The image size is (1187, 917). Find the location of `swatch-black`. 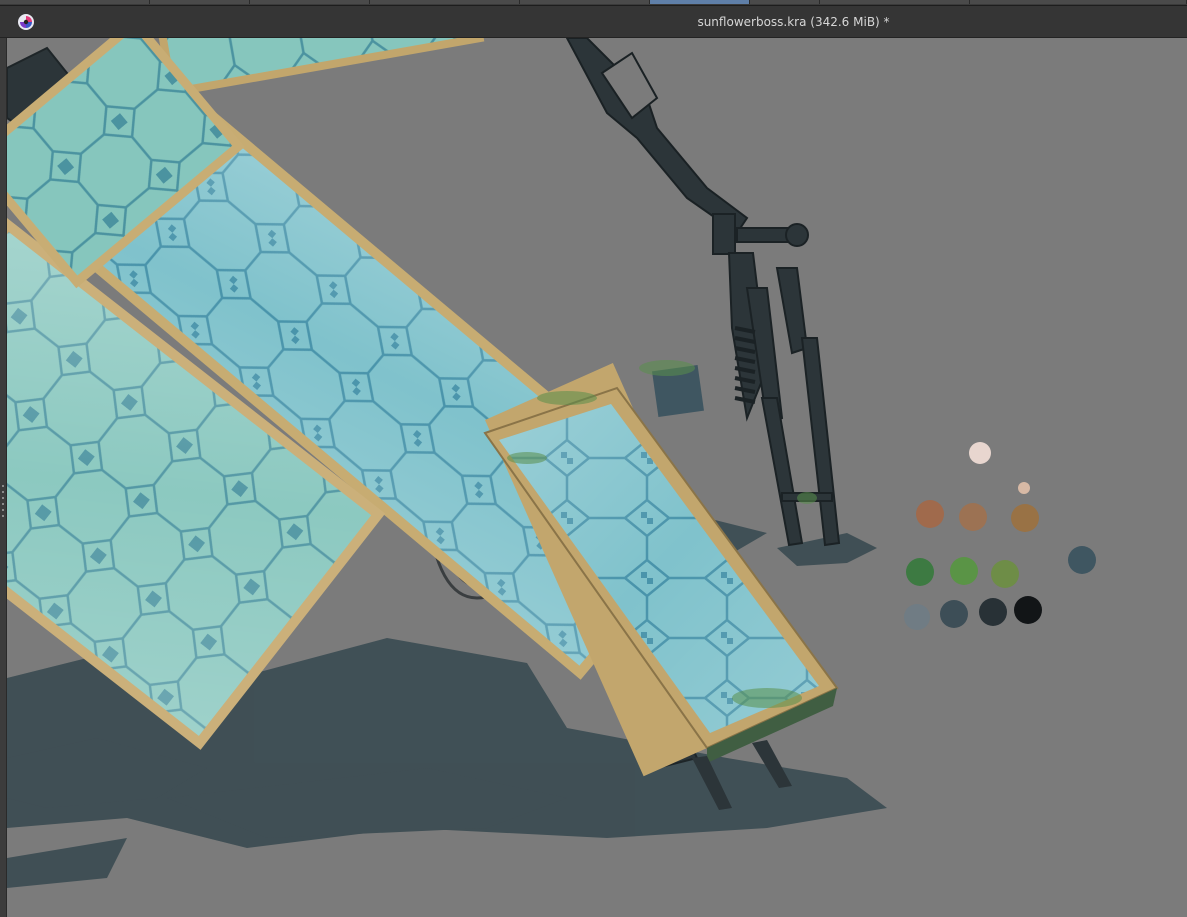

swatch-black is located at coordinates (1028, 610).